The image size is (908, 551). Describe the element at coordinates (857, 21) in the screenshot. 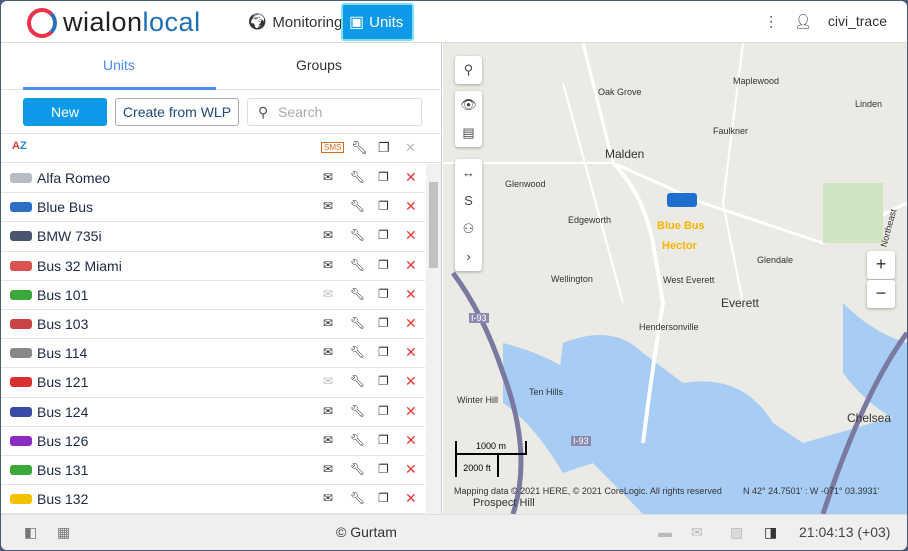

I see `username: civi_trace` at that location.